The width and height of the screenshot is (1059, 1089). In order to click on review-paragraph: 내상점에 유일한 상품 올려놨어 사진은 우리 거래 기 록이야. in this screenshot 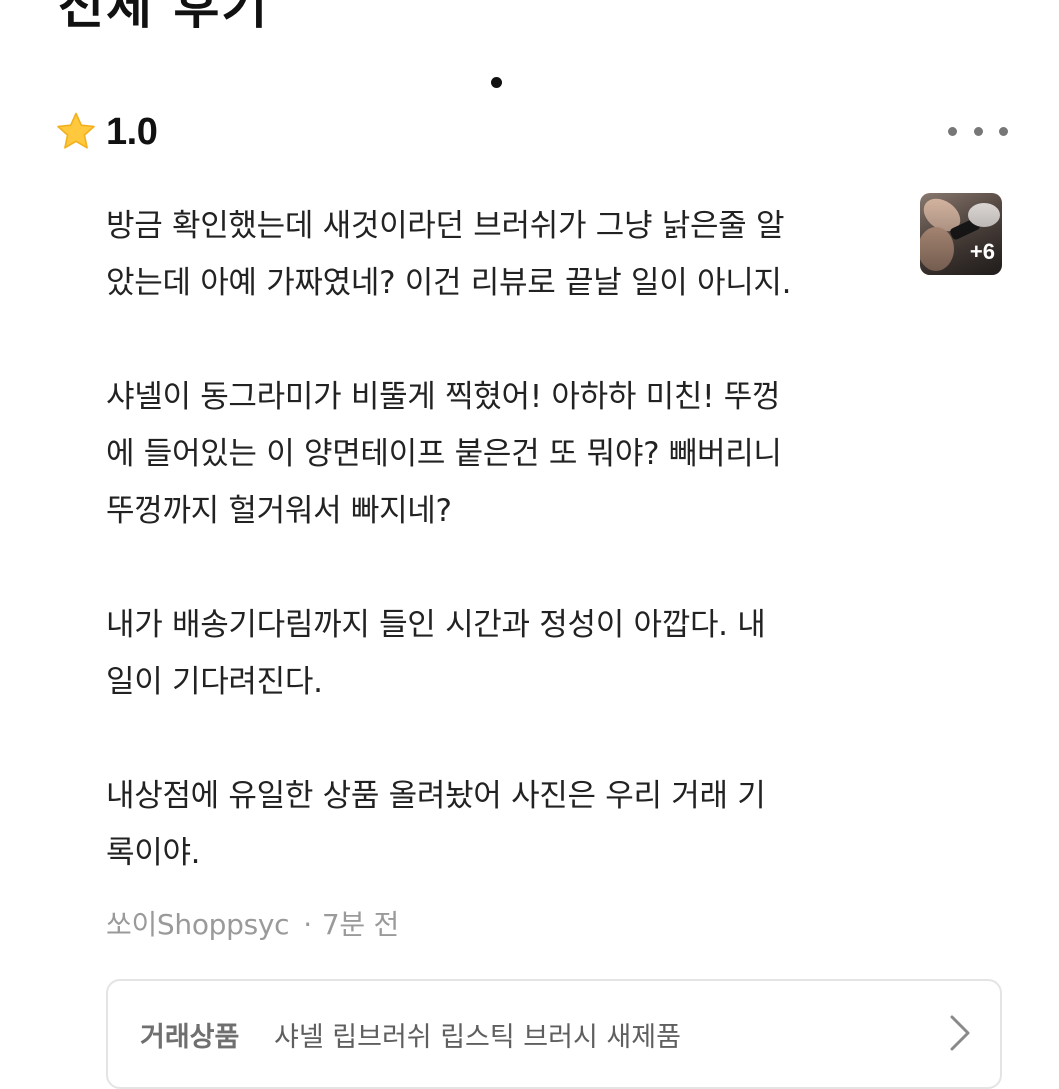, I will do `click(436, 824)`.